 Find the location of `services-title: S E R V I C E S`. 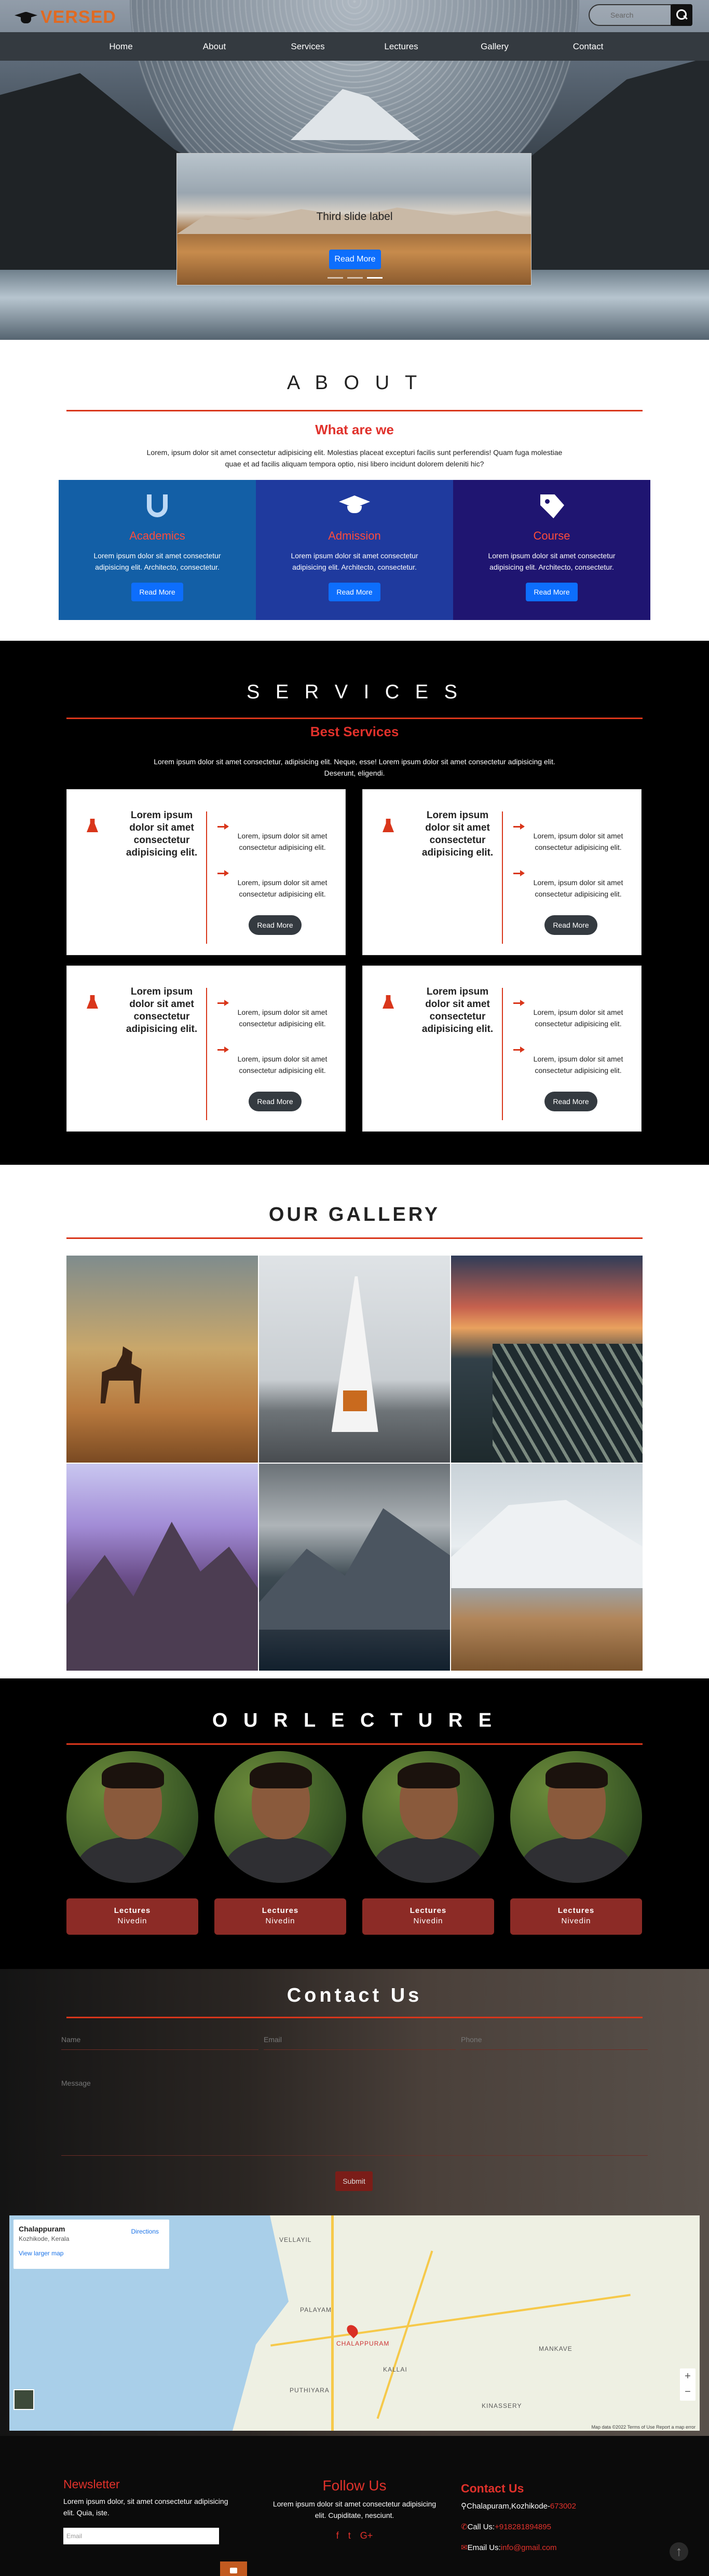

services-title: S E R V I C E S is located at coordinates (354, 692).